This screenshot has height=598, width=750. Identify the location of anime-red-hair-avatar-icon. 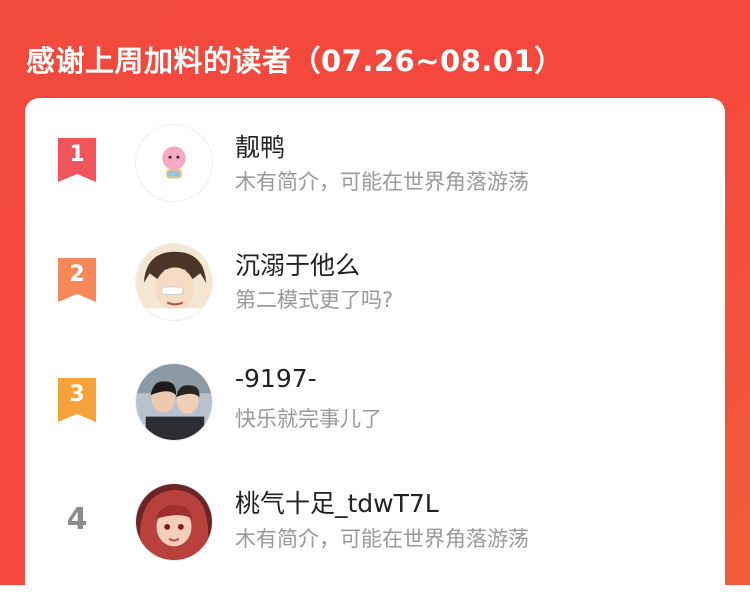
(174, 522).